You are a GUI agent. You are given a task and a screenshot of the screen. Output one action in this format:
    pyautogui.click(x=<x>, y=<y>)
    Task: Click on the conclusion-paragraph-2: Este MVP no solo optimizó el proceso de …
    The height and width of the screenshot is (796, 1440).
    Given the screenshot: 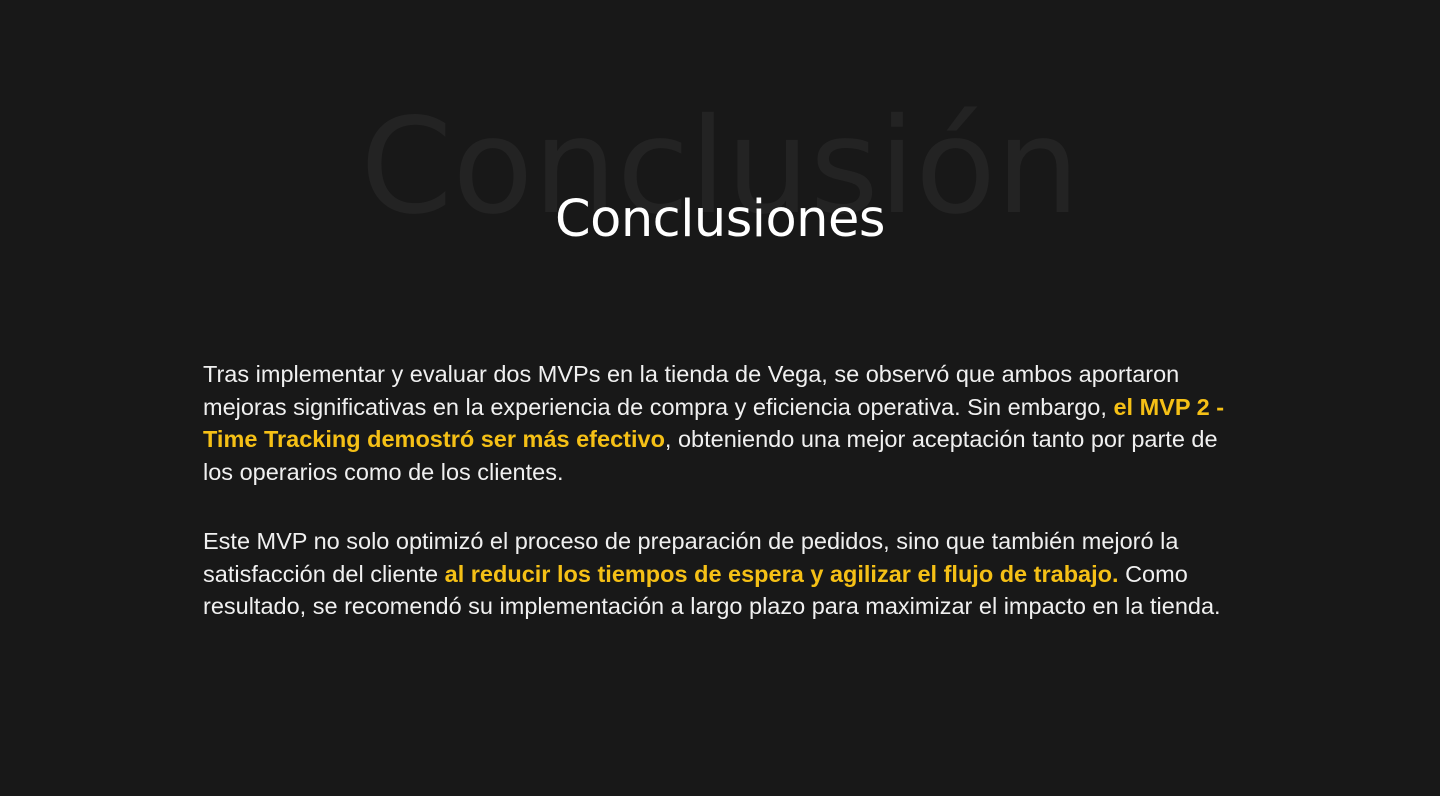 What is the action you would take?
    pyautogui.click(x=721, y=574)
    